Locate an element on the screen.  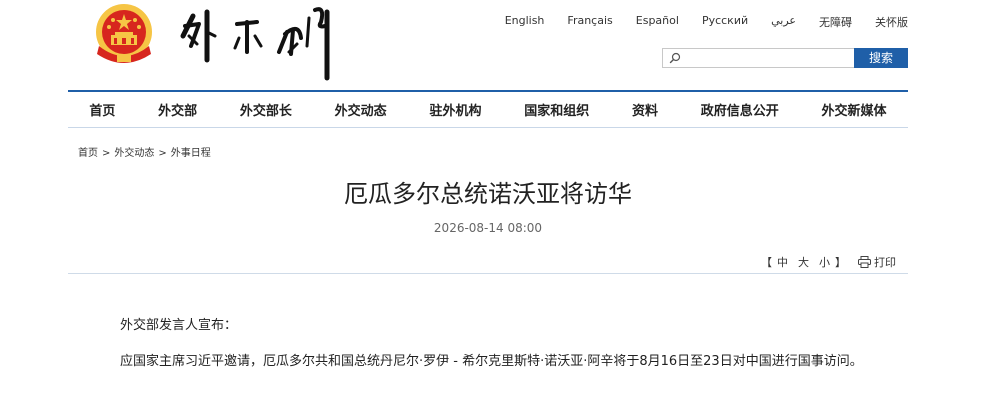
font-size-large: 中 is located at coordinates (782, 262).